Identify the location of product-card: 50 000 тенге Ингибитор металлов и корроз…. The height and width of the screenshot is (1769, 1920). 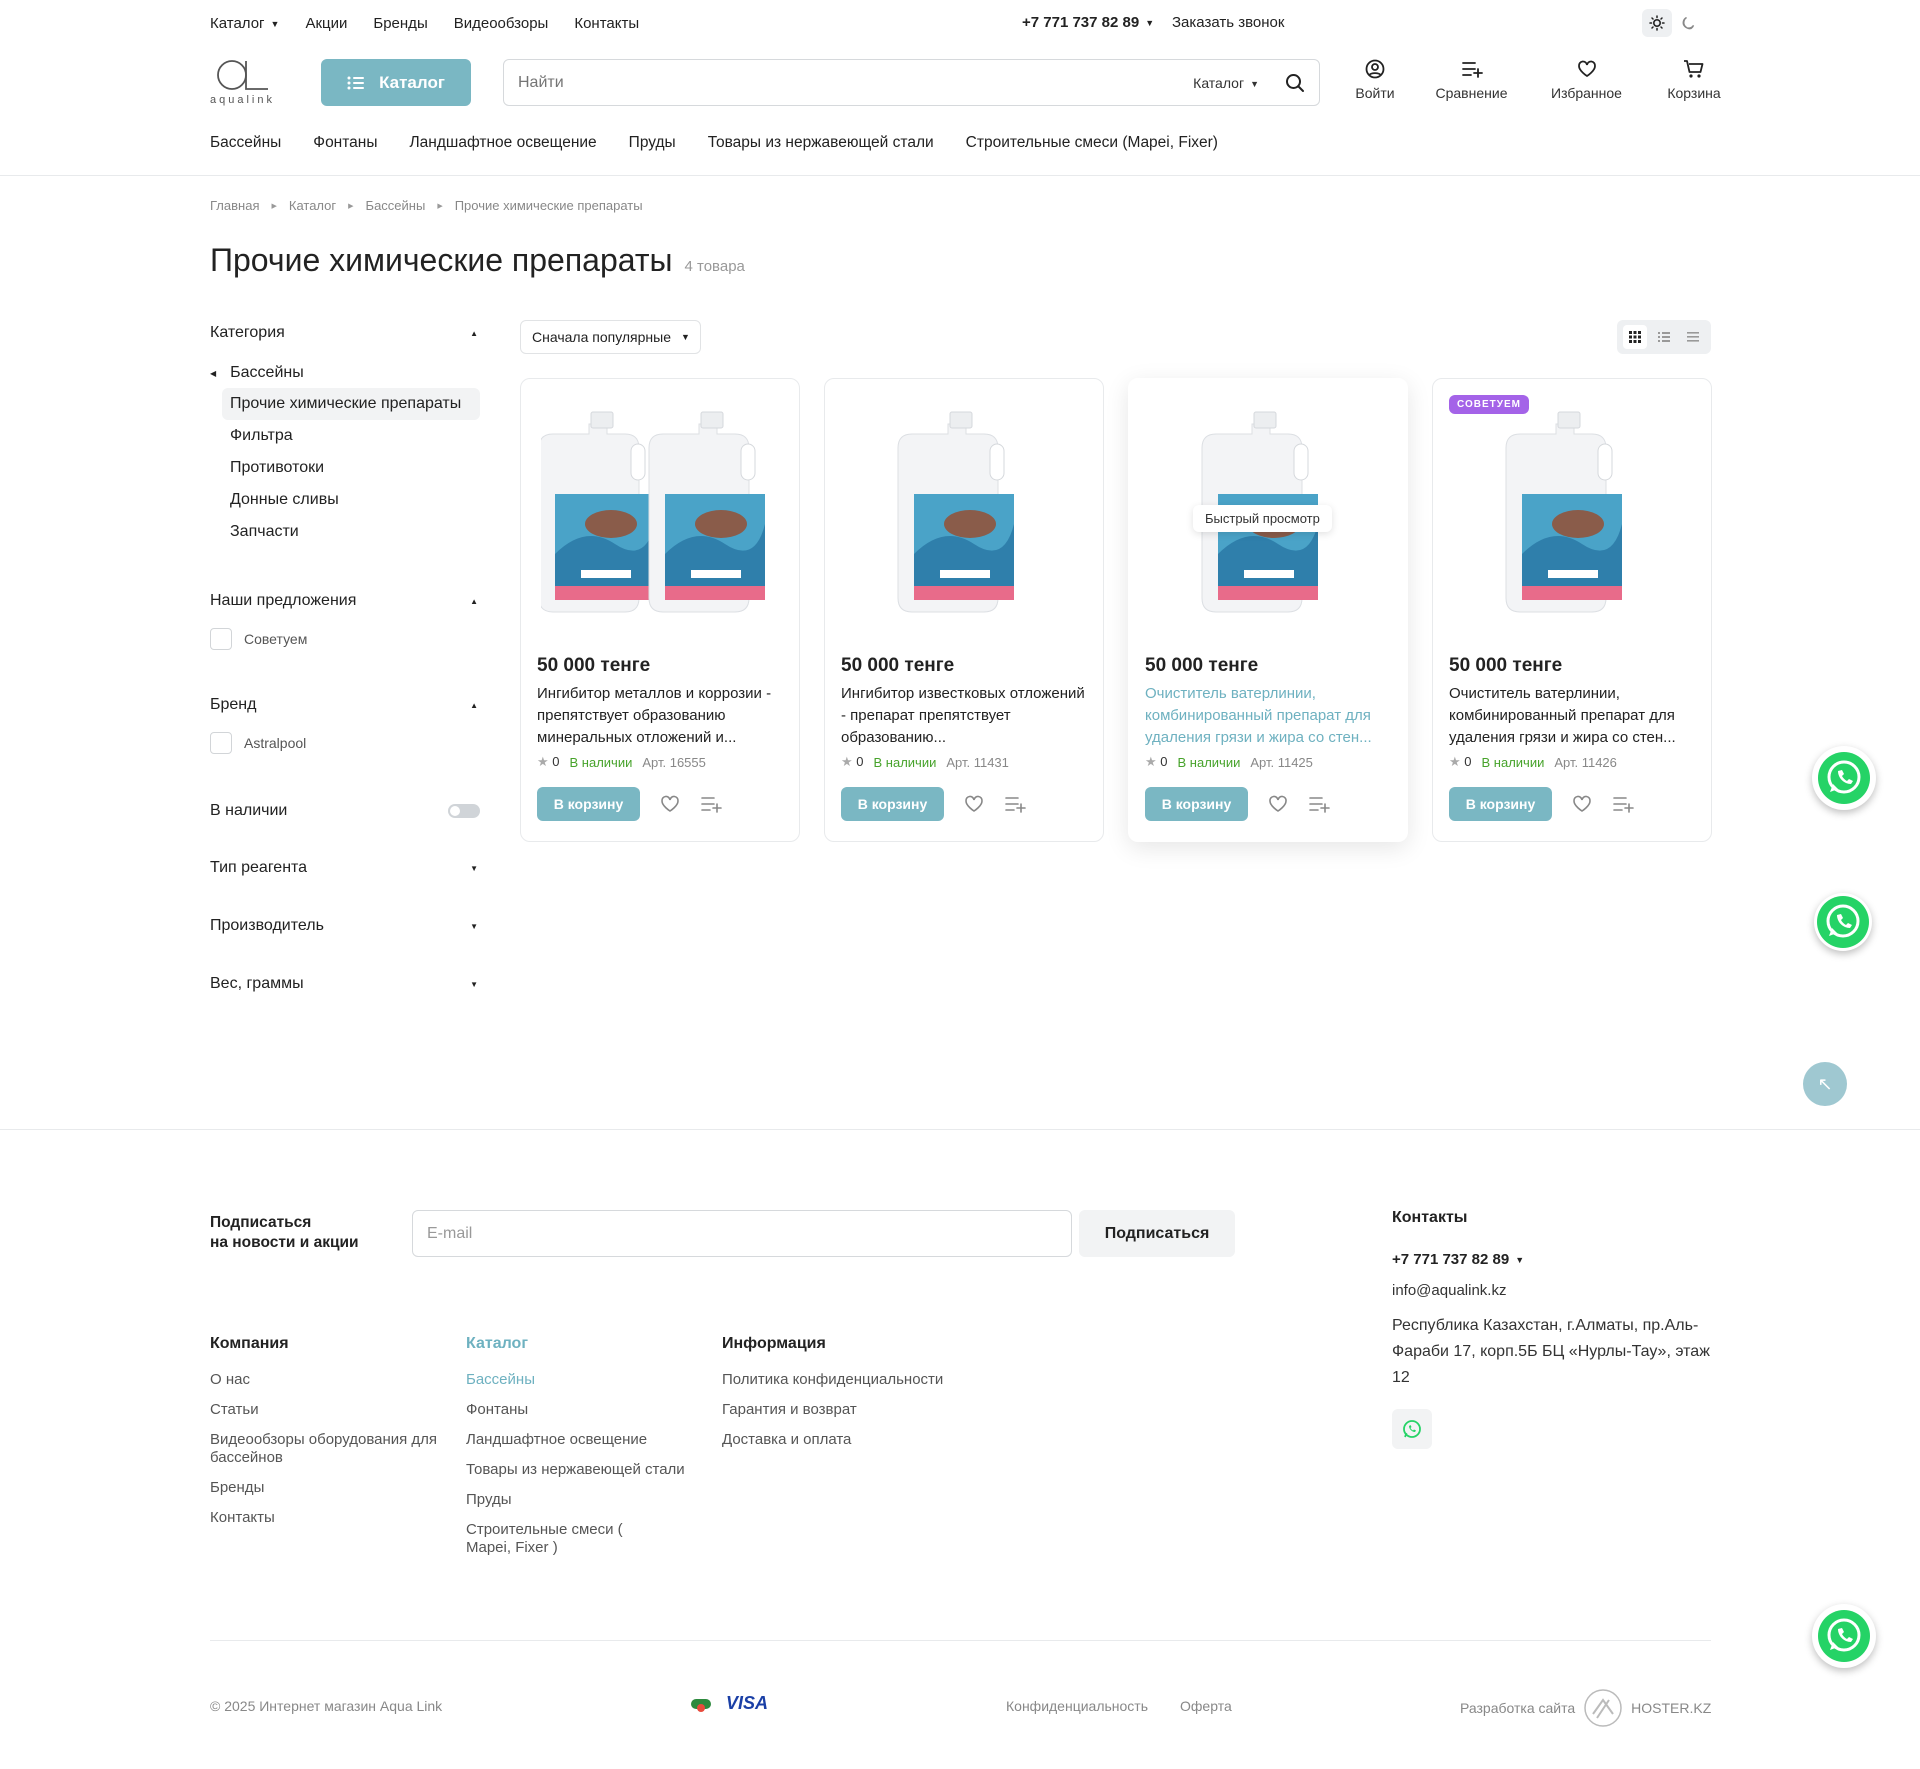
(660, 610).